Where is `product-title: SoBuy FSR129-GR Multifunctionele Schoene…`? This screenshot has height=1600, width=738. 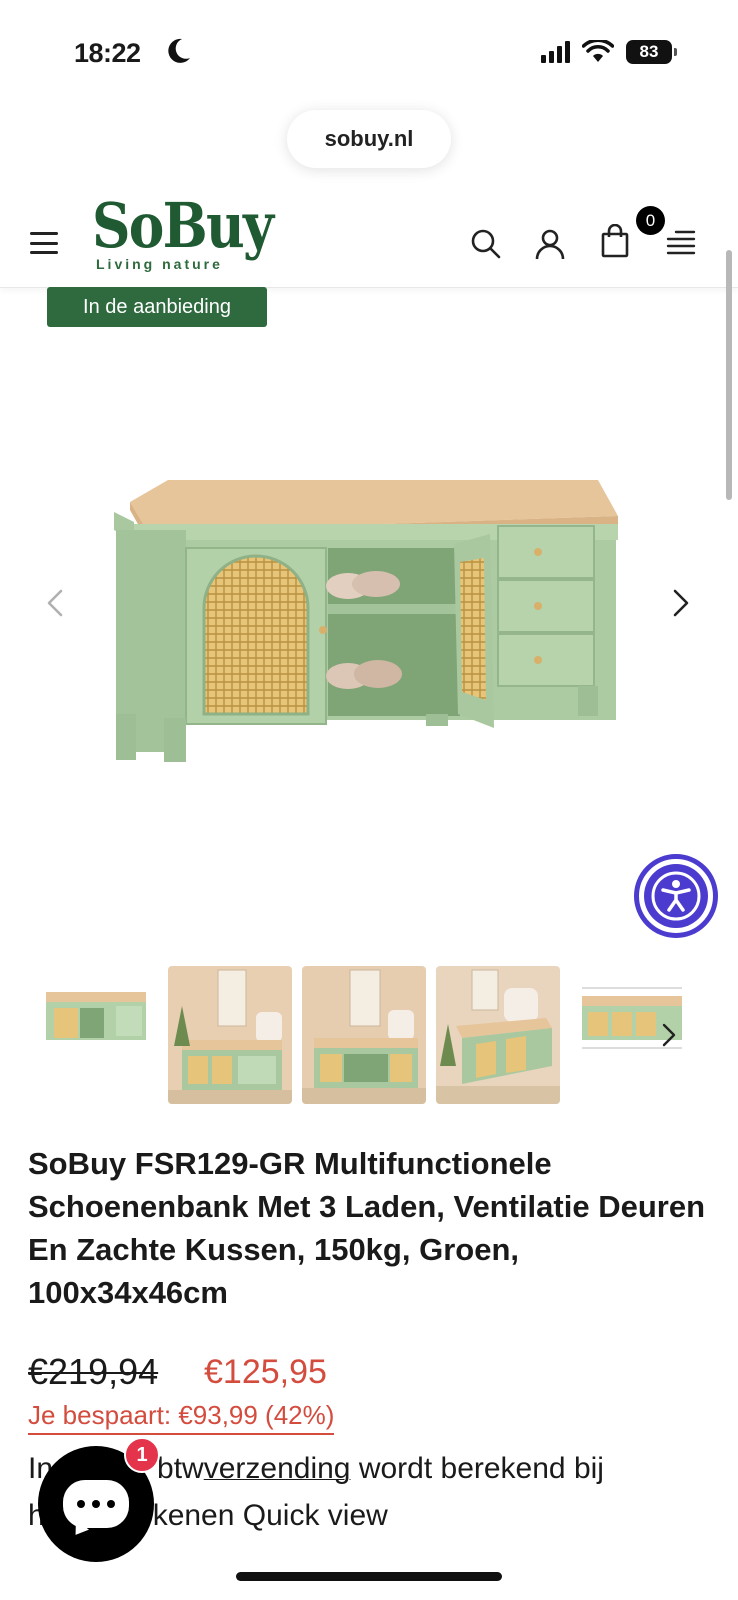 product-title: SoBuy FSR129-GR Multifunctionele Schoene… is located at coordinates (367, 1228).